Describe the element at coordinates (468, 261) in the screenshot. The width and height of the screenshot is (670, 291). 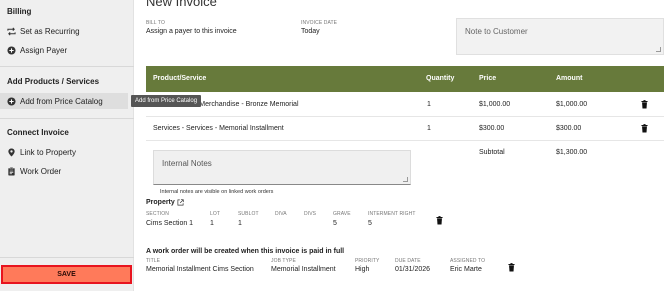
I see `wo-assigned-to-label: ASSIGNED TO` at that location.